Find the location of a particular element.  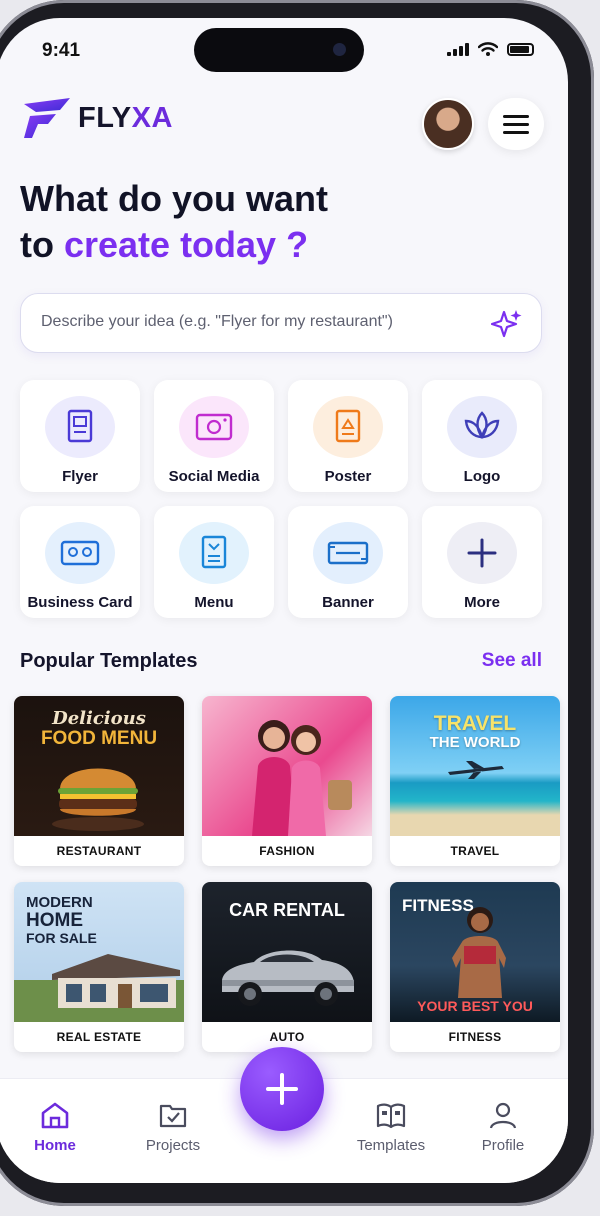

thumb-text: YOUR BEST YOU is located at coordinates (475, 1006).